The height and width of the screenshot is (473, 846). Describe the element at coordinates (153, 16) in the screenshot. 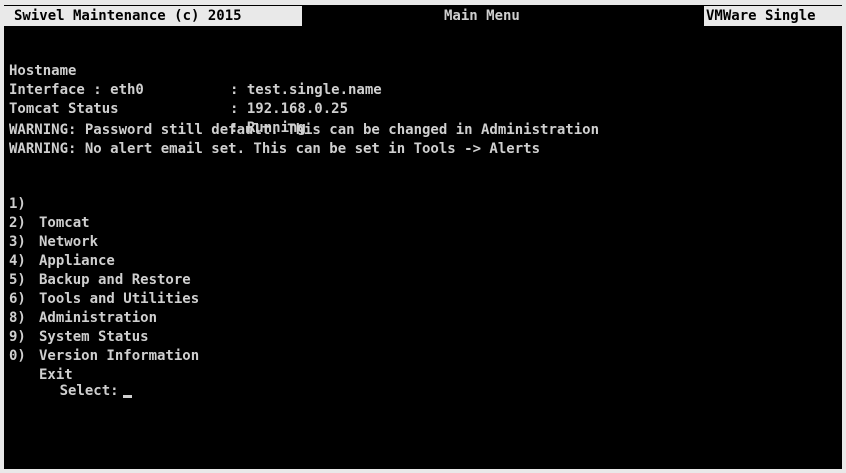

I see `app-title: Swivel Maintenance (c) 2015` at that location.